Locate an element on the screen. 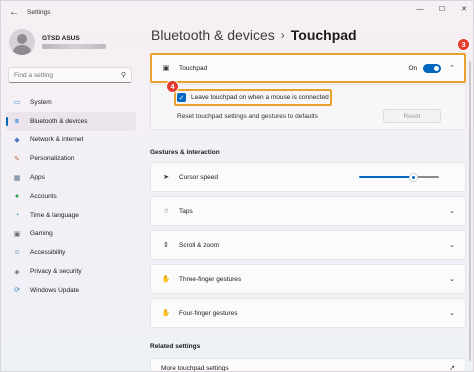 This screenshot has height=372, width=474. touchpad-toggle is located at coordinates (432, 68).